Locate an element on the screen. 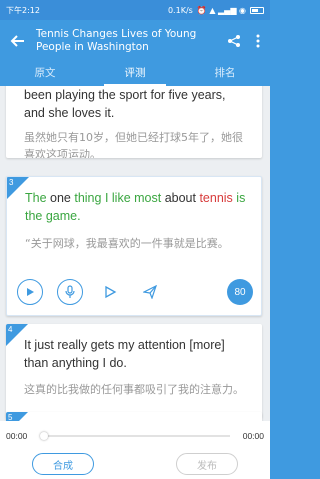 The height and width of the screenshot is (479, 320). status-right: 0.1K/s ⏰ ▲ ▂▄▆ ◉ is located at coordinates (216, 10).